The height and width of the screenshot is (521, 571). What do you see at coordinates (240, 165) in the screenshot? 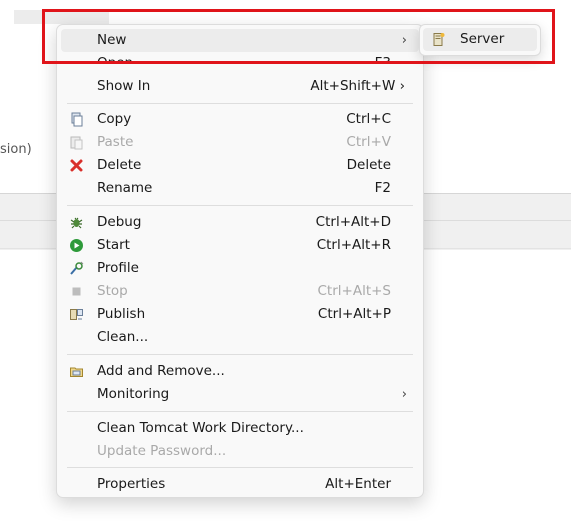
I see `menu-item-delete: Delete Delete` at bounding box center [240, 165].